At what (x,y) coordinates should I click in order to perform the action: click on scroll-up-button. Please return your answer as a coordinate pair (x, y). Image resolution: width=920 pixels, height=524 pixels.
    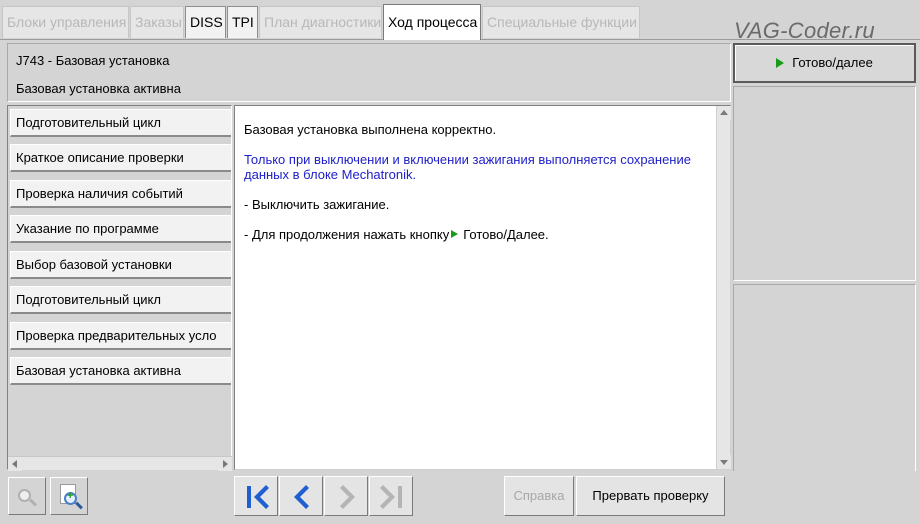
    Looking at the image, I should click on (724, 113).